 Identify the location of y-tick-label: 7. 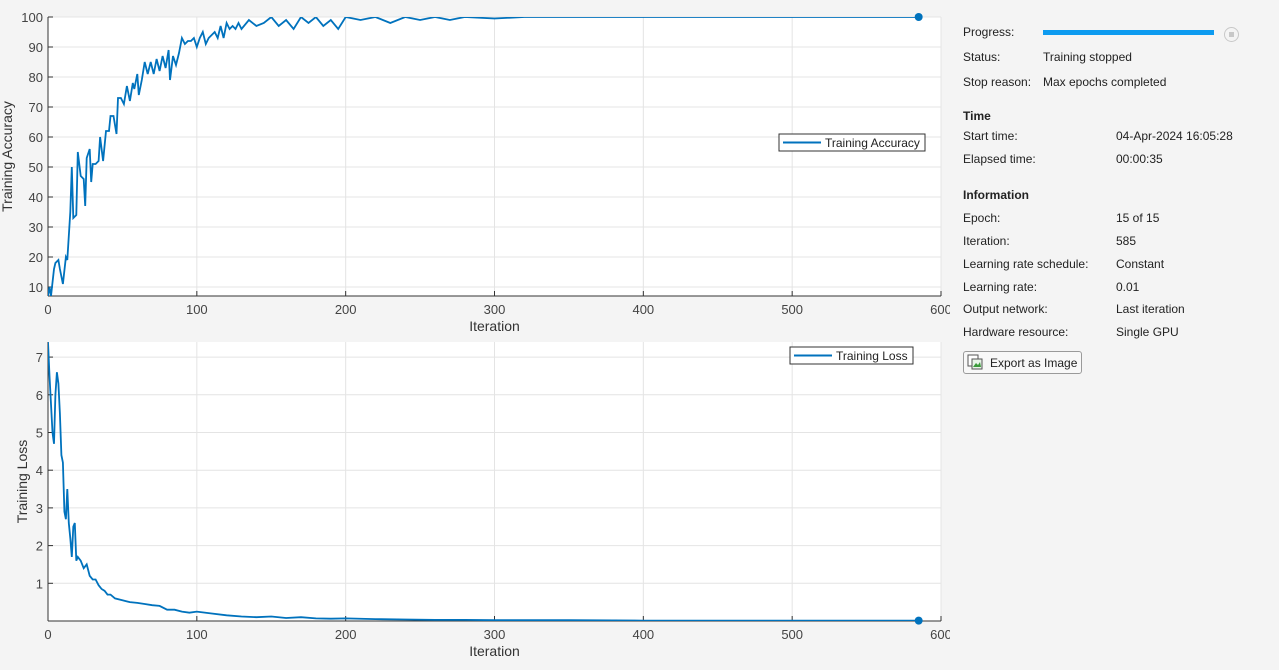
(39, 357).